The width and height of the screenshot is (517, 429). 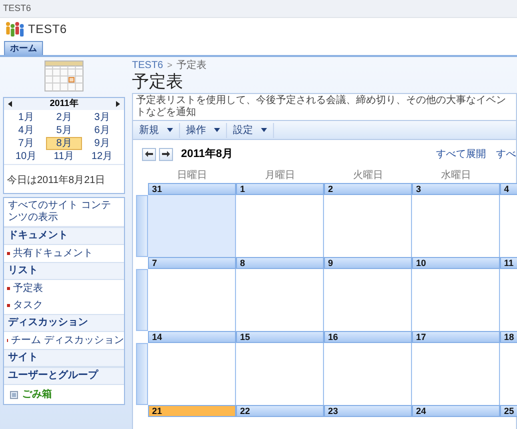 I want to click on breadcrumb-link: TEST6, so click(x=148, y=65).